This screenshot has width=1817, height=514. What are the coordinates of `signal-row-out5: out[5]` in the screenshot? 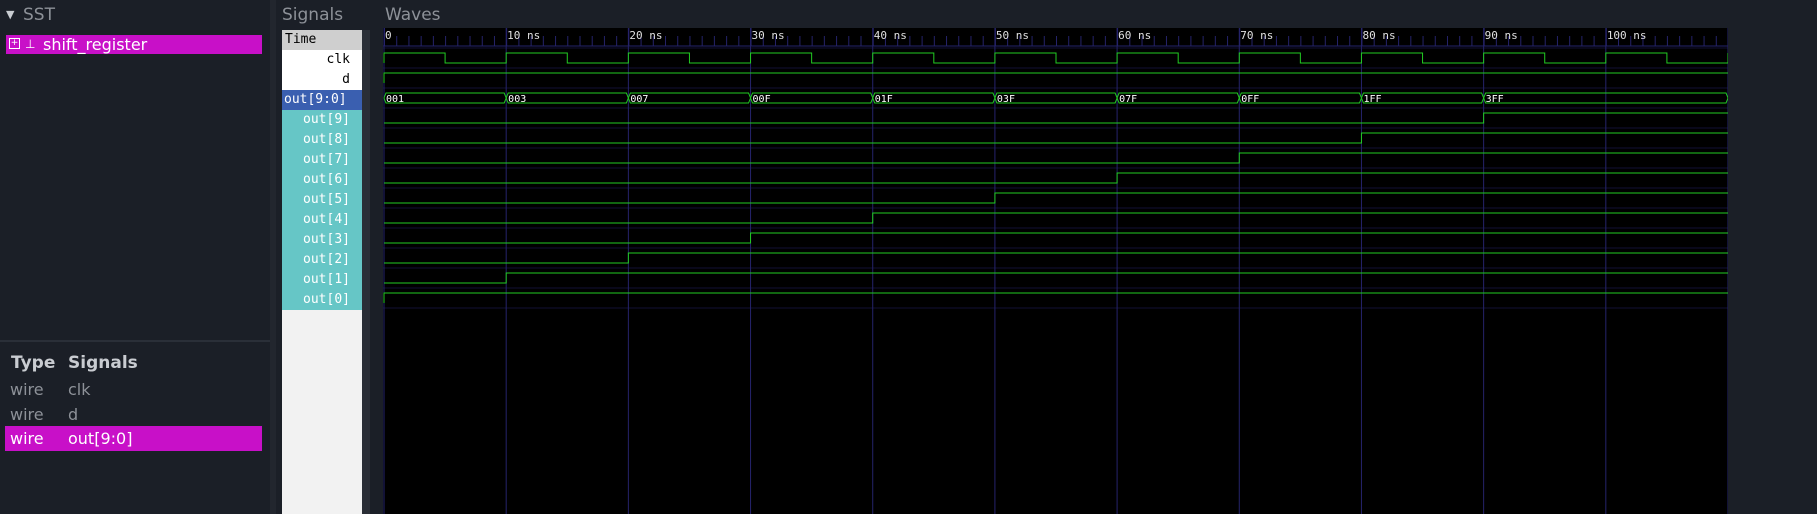 It's located at (322, 200).